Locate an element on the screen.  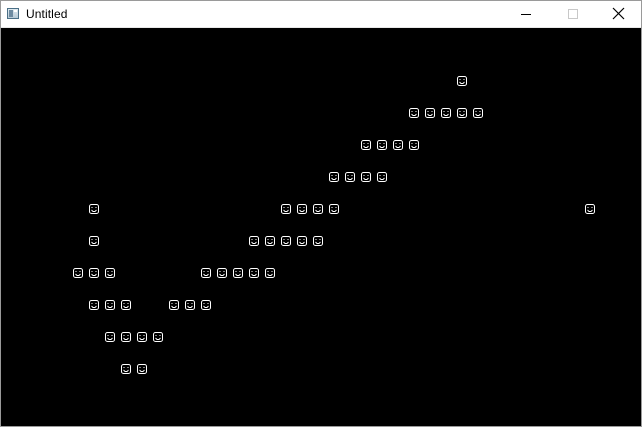
close-icon is located at coordinates (618, 13).